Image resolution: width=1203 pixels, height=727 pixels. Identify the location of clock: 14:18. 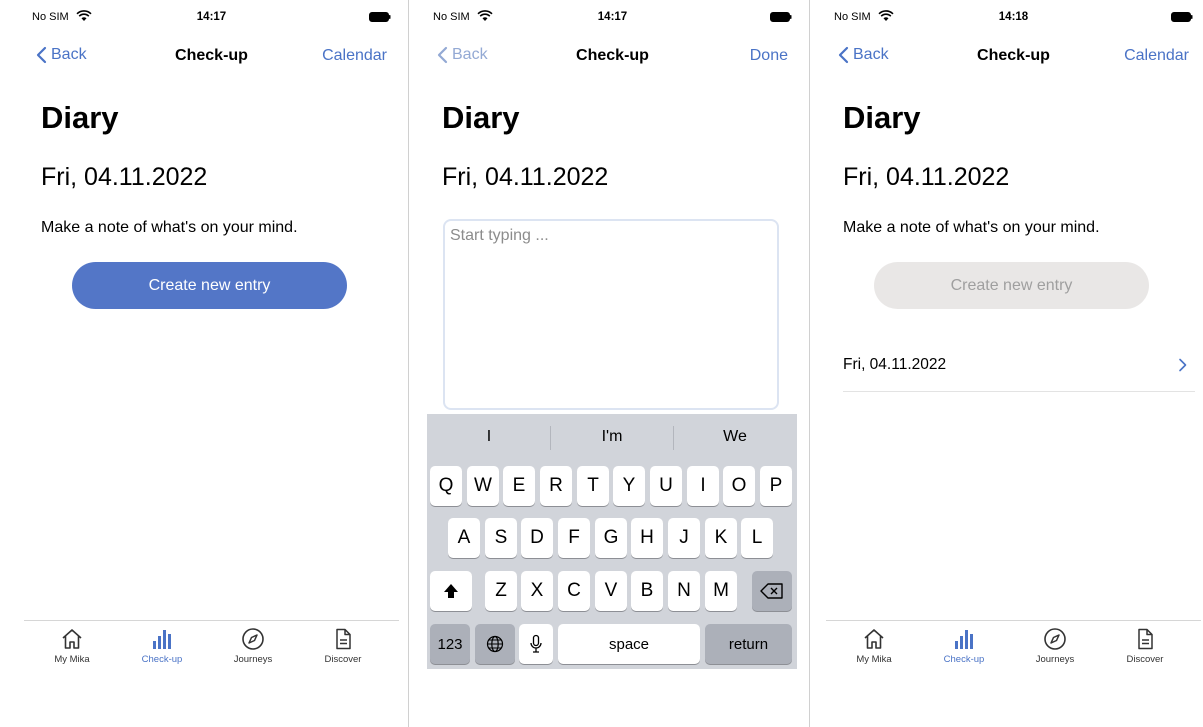
(1013, 17).